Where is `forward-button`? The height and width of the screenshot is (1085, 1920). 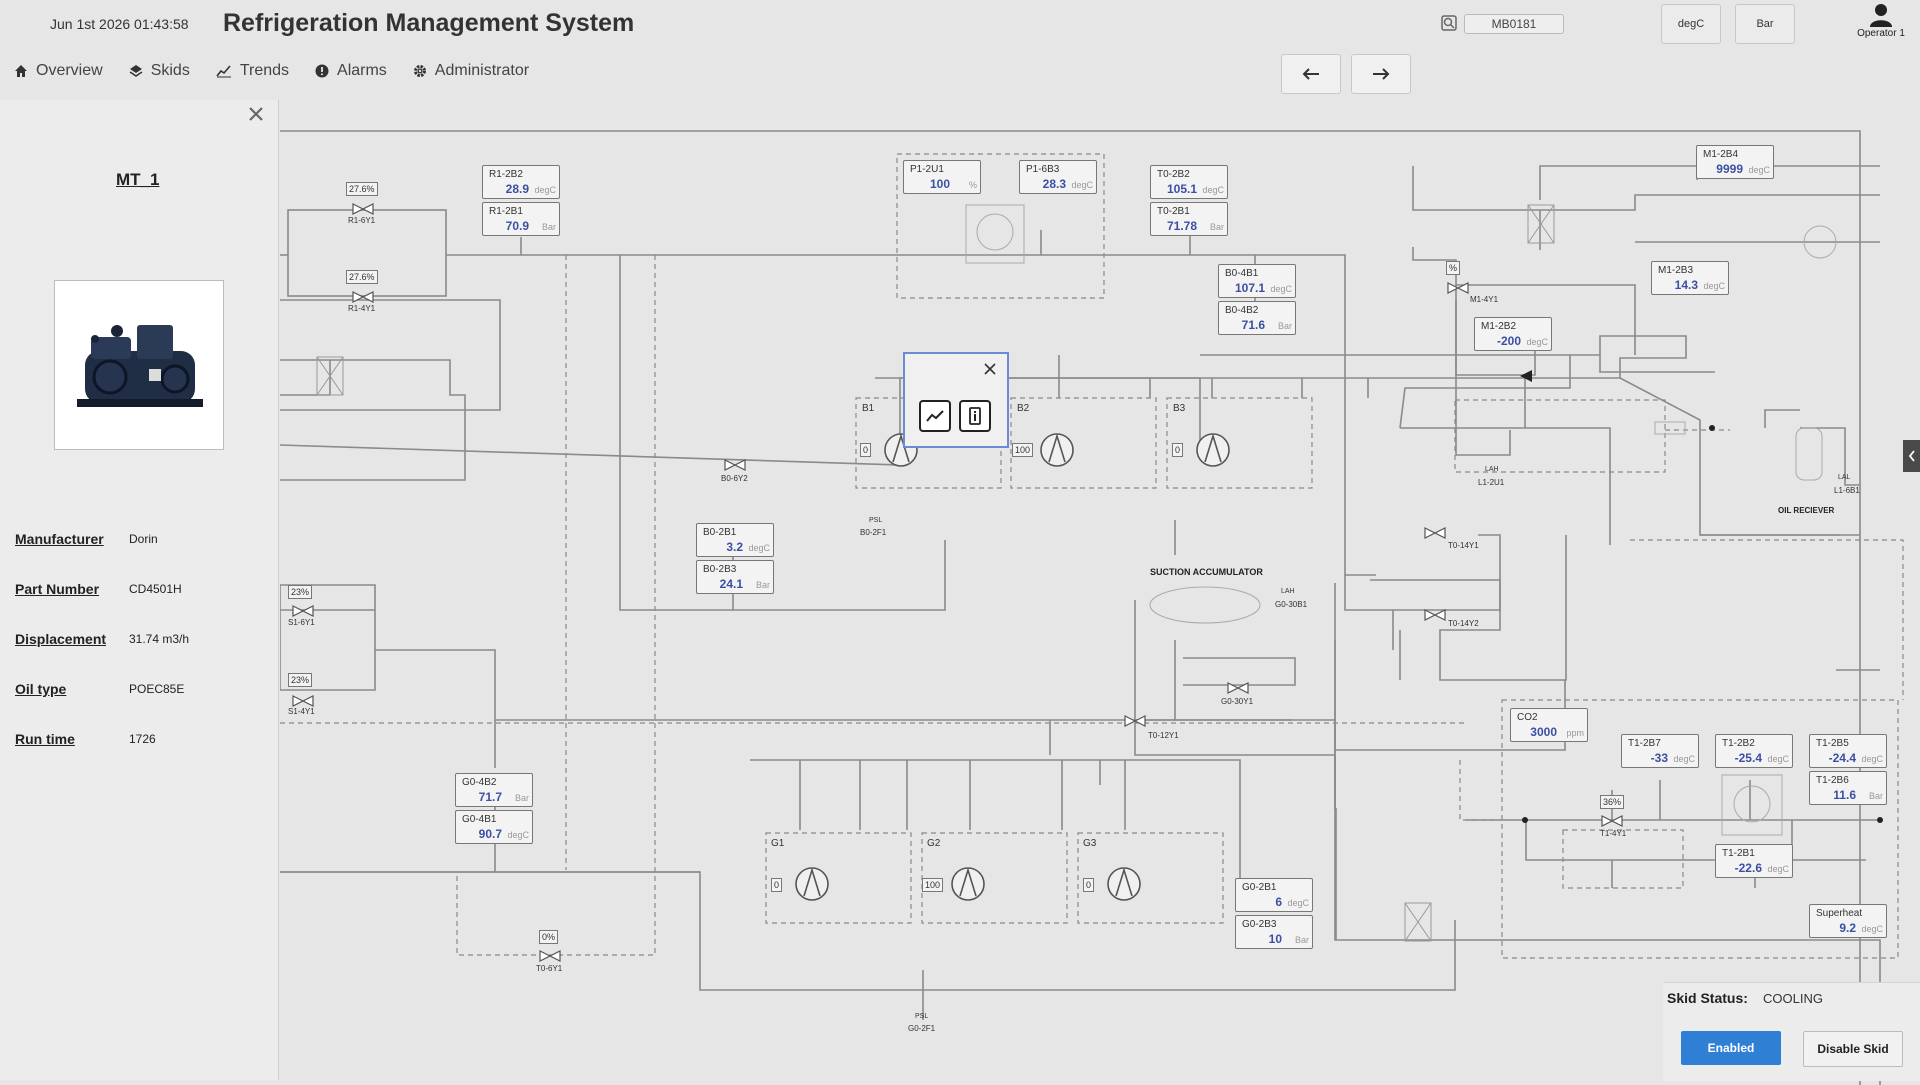 forward-button is located at coordinates (1381, 74).